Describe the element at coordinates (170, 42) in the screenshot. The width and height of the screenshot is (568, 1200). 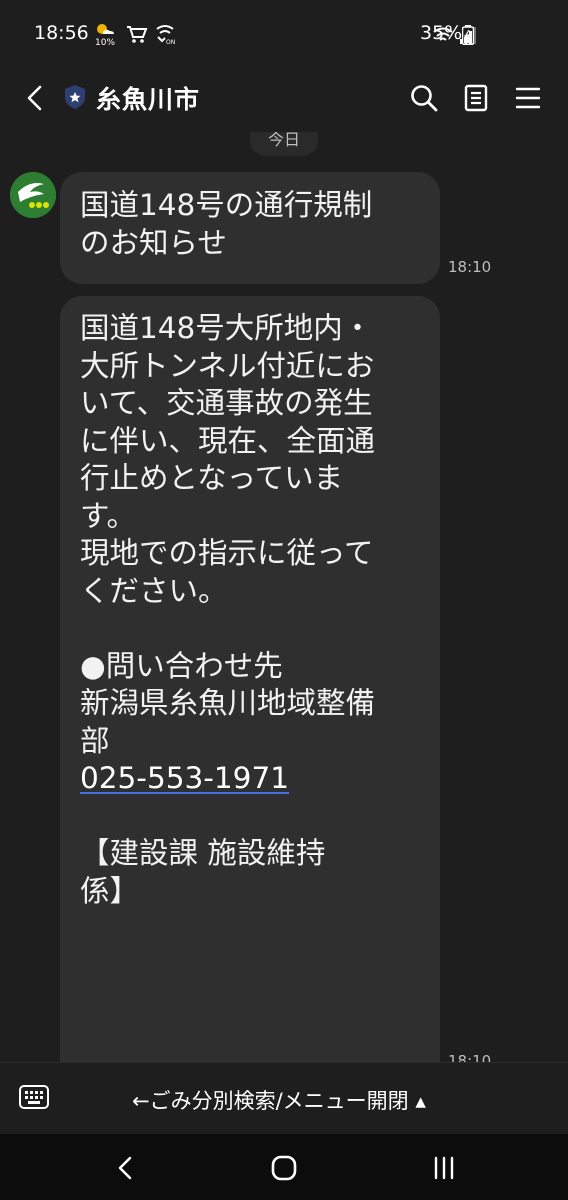
I see `svg-text: ON` at that location.